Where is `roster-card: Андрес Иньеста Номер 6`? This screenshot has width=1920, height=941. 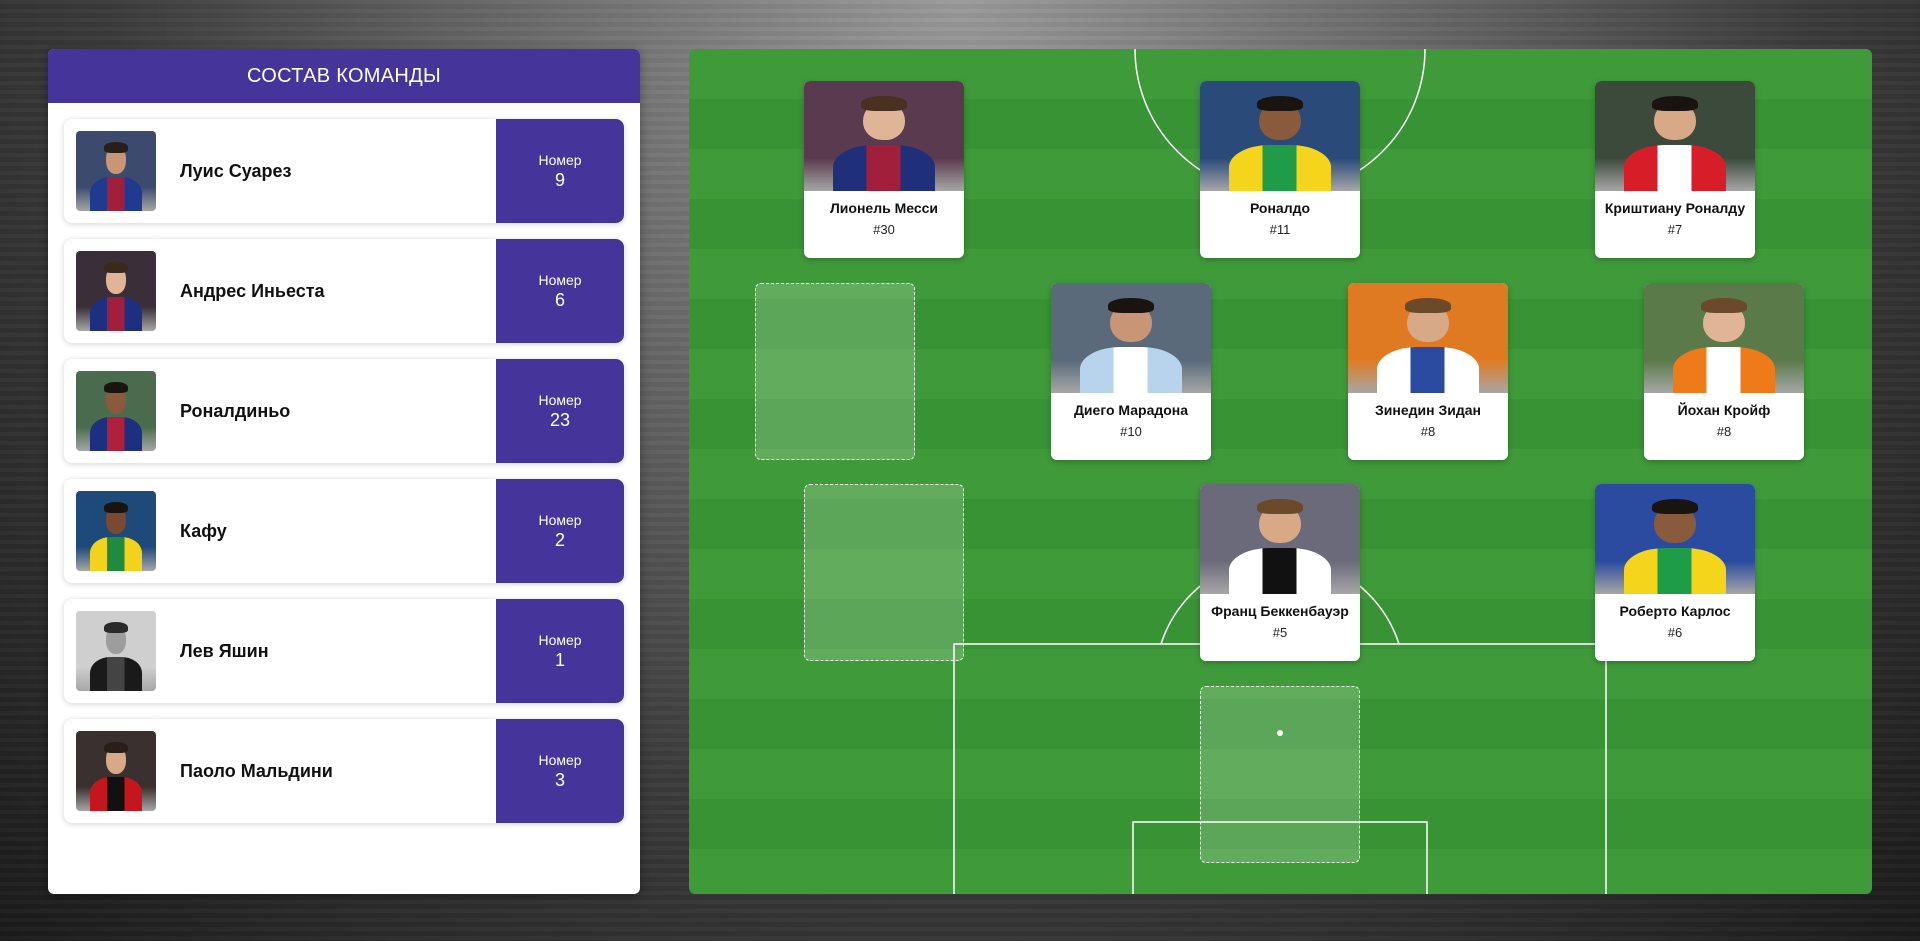
roster-card: Андрес Иньеста Номер 6 is located at coordinates (344, 291).